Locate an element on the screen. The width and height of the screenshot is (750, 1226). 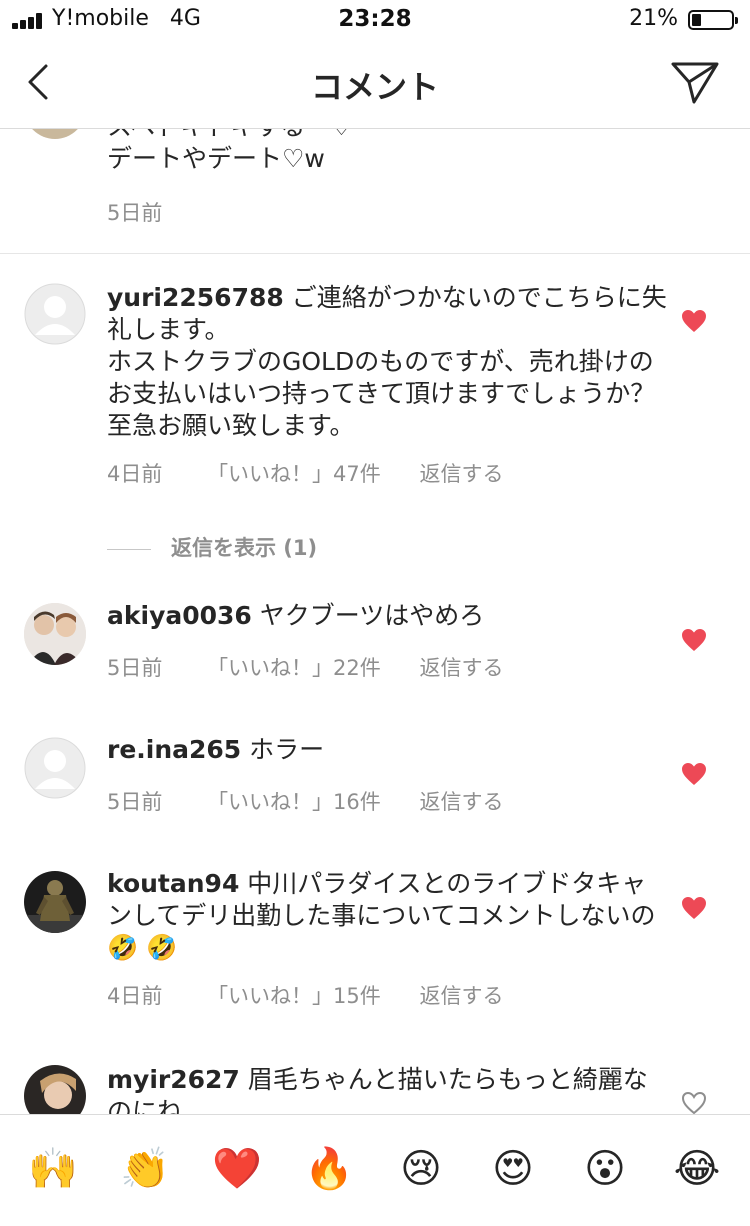
comment-meta: 4日前 「いいね！」15件 返信する is located at coordinates (305, 995).